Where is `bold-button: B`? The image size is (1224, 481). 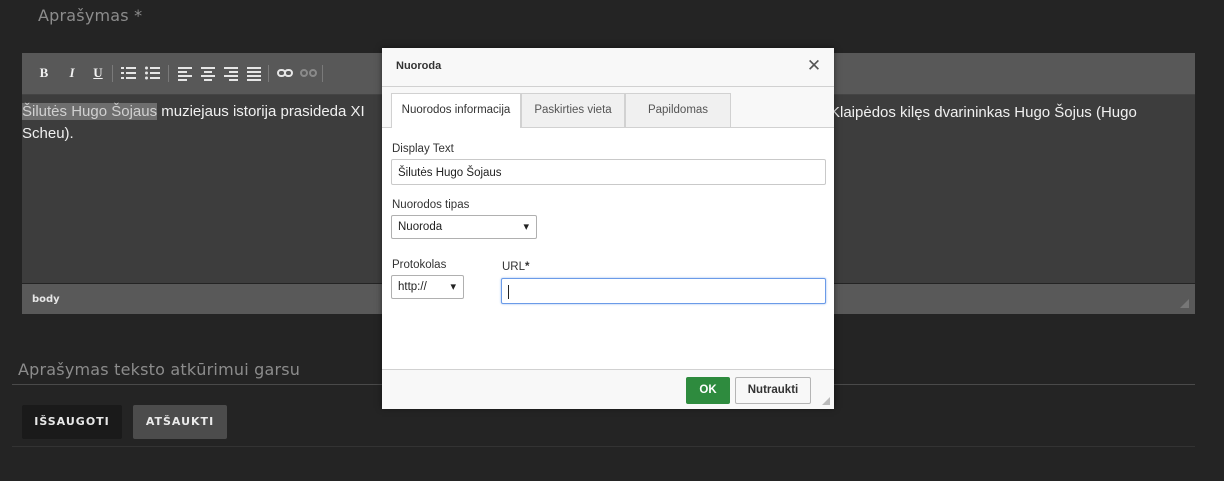
bold-button: B is located at coordinates (44, 73).